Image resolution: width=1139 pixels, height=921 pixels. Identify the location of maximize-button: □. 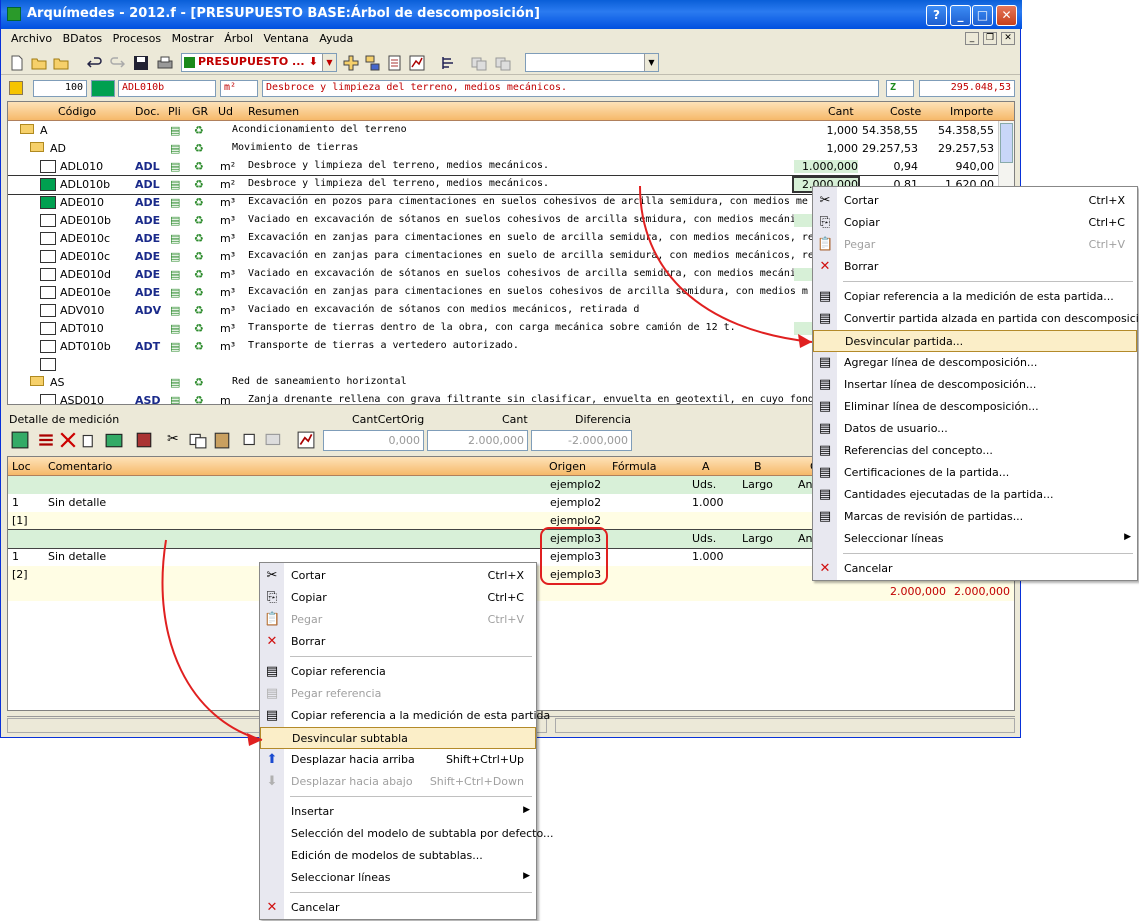
(982, 15).